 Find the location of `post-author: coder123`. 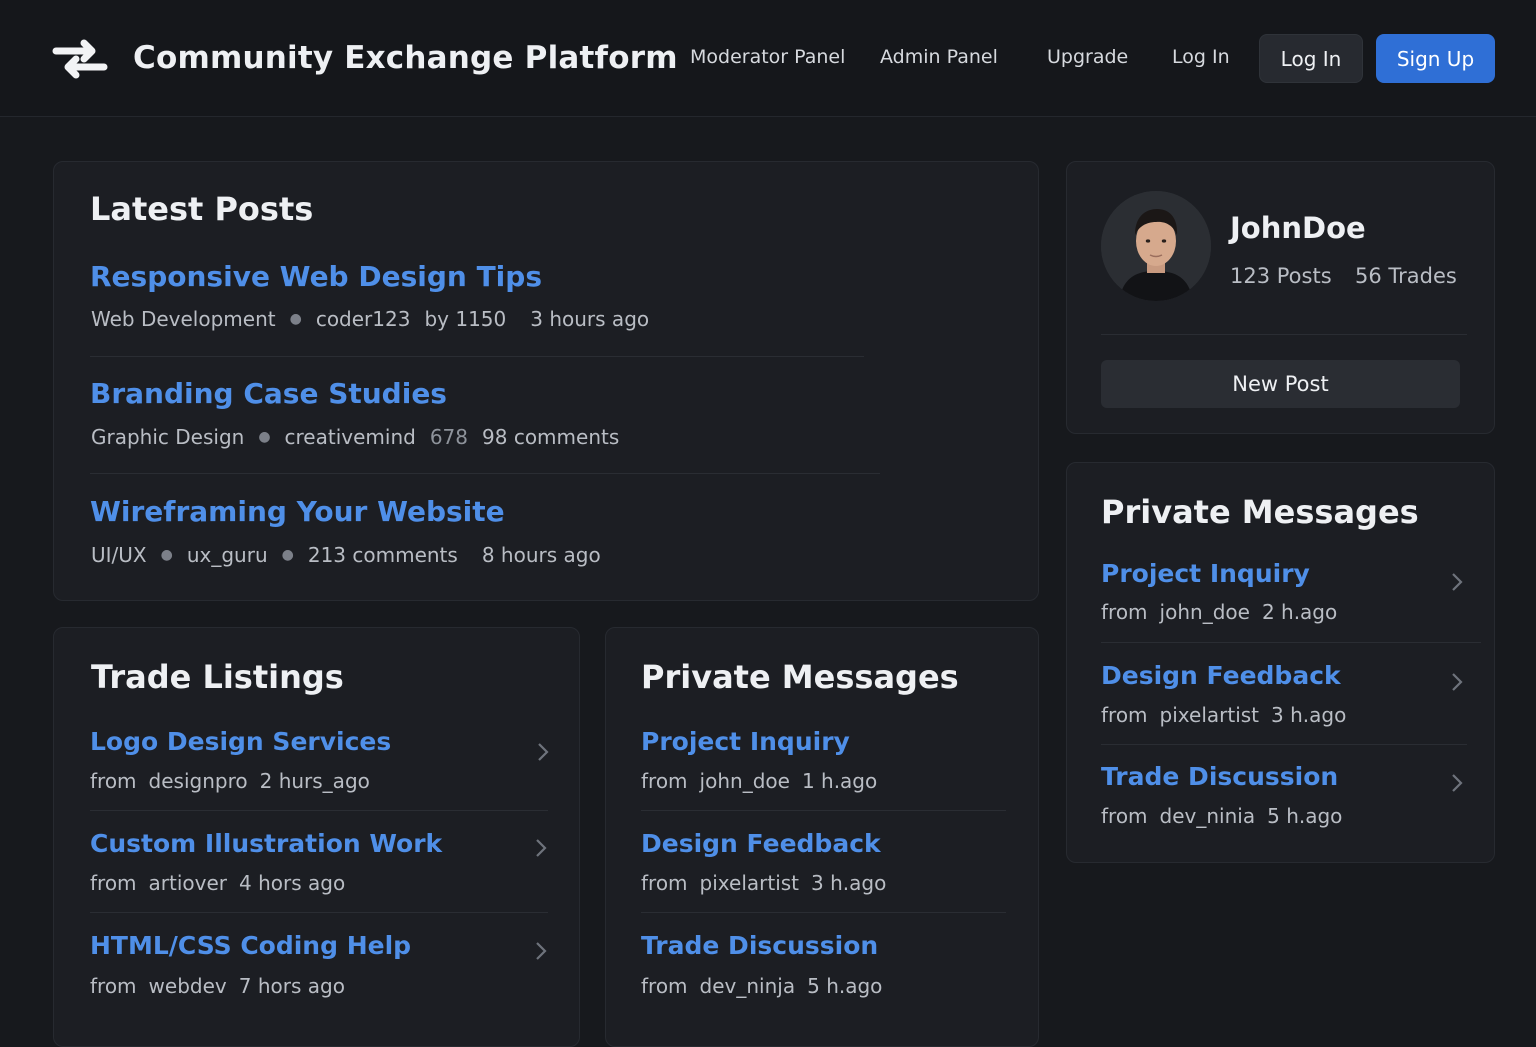

post-author: coder123 is located at coordinates (363, 319).